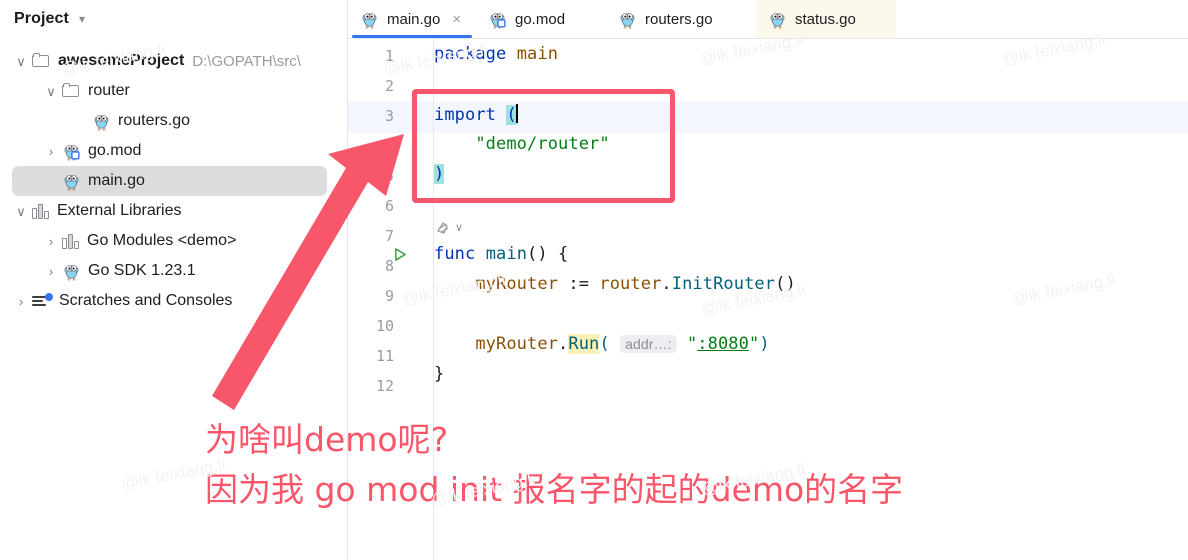  What do you see at coordinates (146, 300) in the screenshot?
I see `tree-item-label: Scratches and Consoles` at bounding box center [146, 300].